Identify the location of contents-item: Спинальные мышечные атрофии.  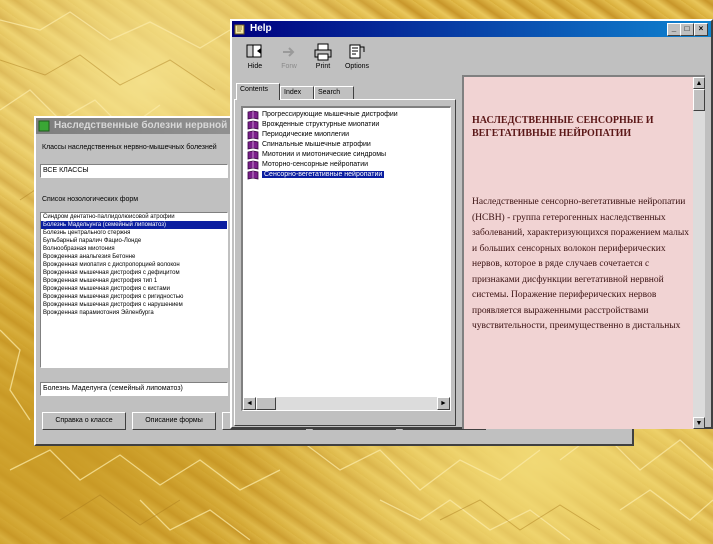
(346, 145).